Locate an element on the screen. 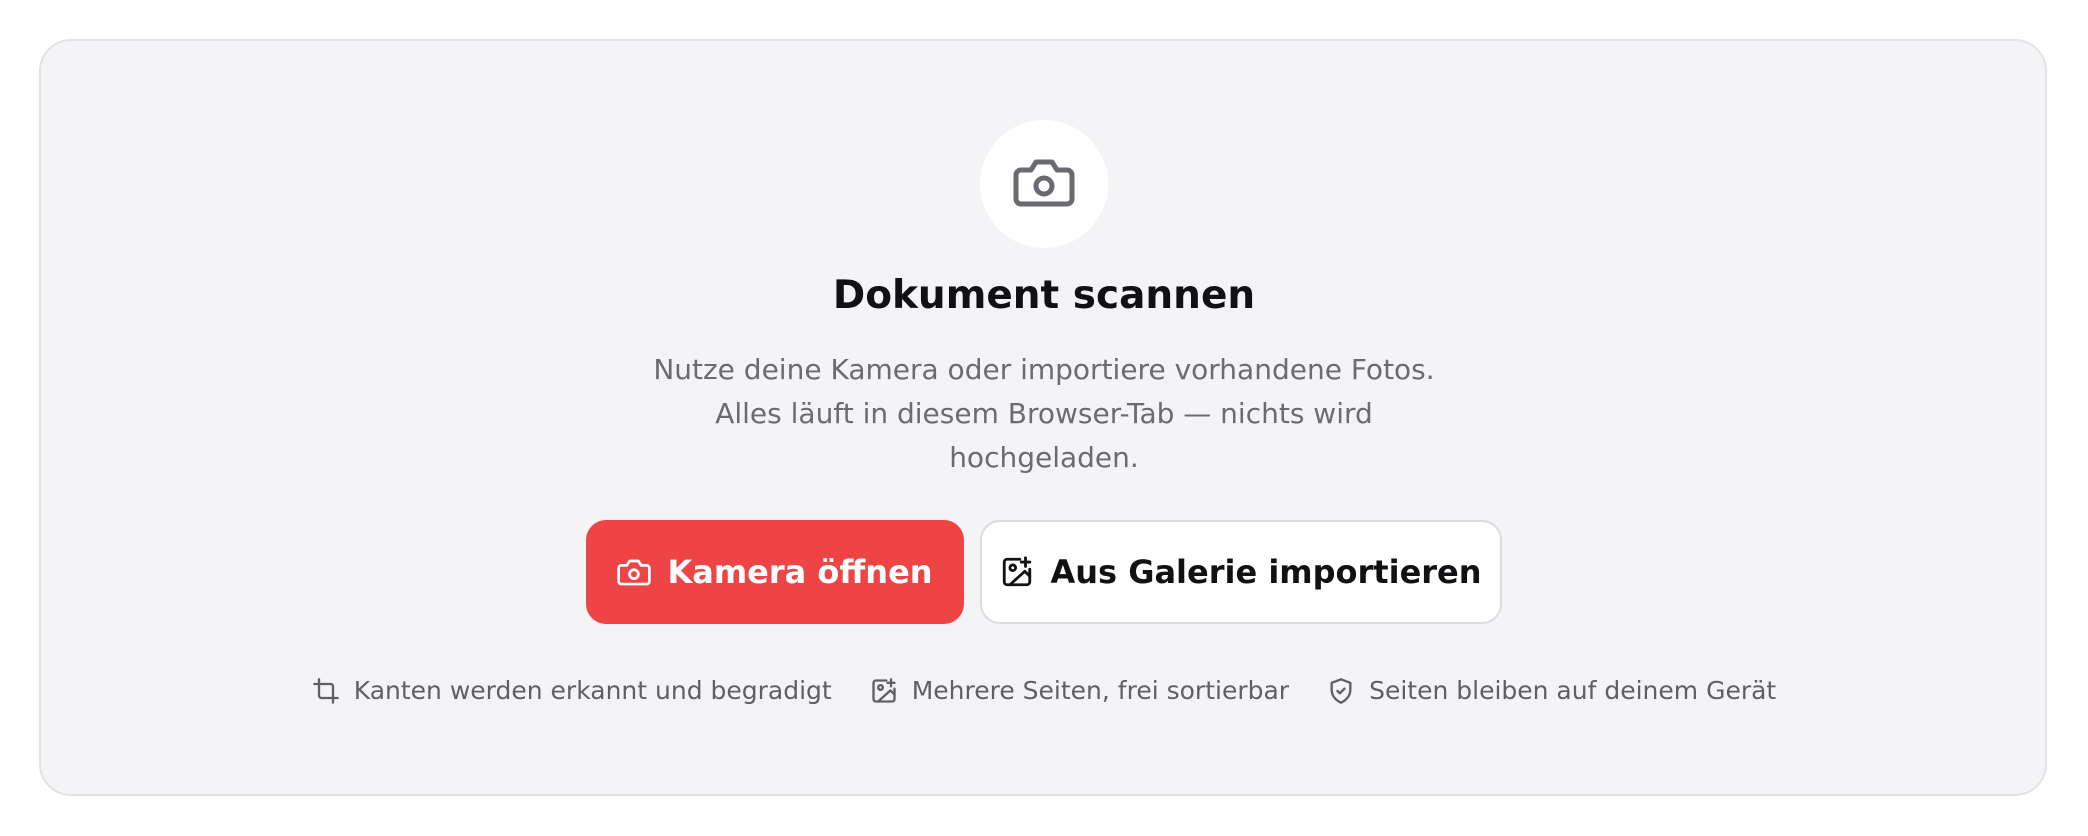  open-camera-label: Kamera öffnen is located at coordinates (800, 572).